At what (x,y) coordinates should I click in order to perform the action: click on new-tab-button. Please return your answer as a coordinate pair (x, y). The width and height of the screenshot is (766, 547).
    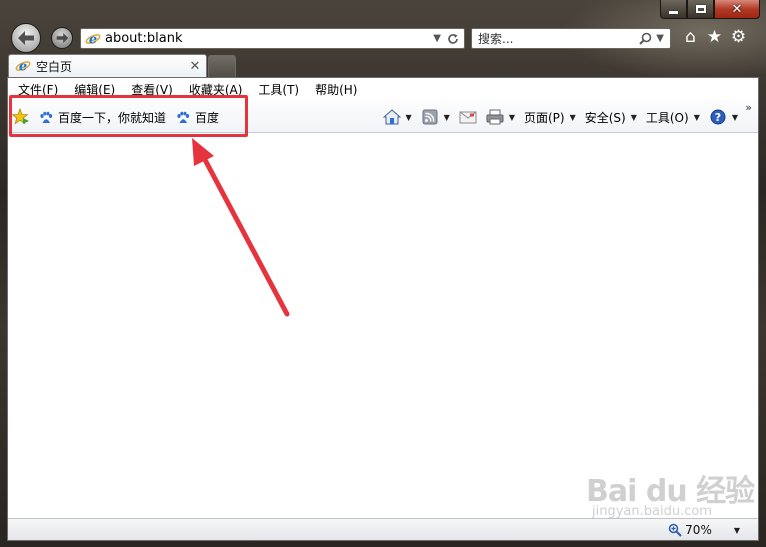
    Looking at the image, I should click on (222, 66).